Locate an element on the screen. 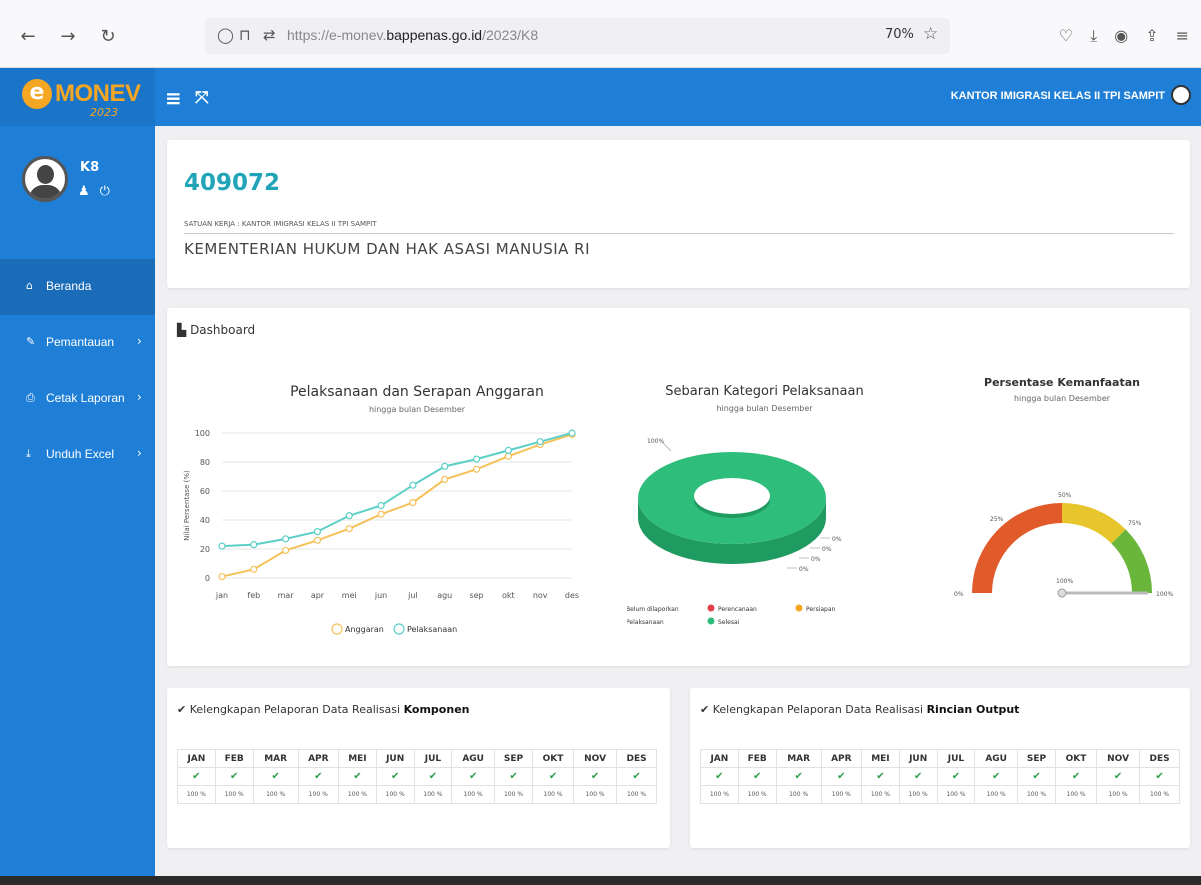  office-name: KANTOR IMIGRASI KELAS II TPI SAMPIT is located at coordinates (1058, 96).